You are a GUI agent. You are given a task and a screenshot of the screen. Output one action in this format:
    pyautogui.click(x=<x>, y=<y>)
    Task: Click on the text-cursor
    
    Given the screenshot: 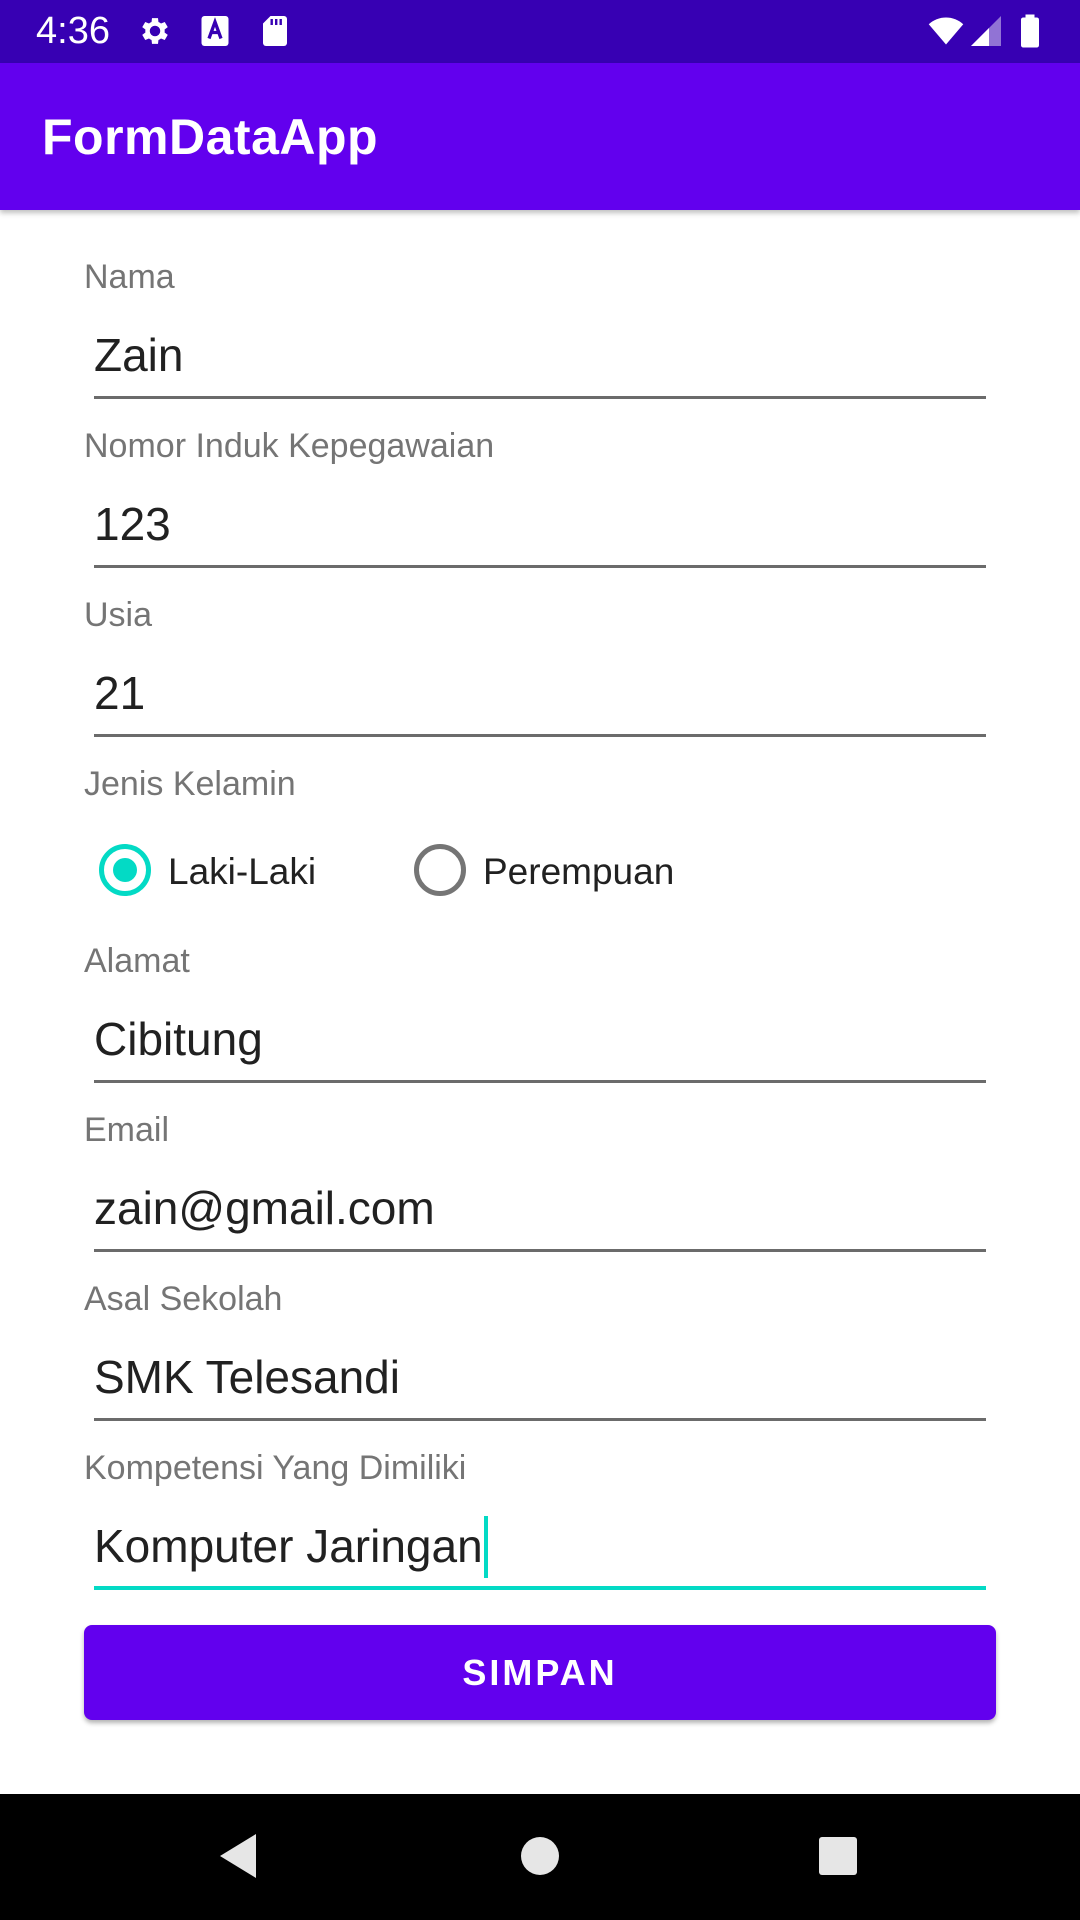 What is the action you would take?
    pyautogui.click(x=485, y=1547)
    